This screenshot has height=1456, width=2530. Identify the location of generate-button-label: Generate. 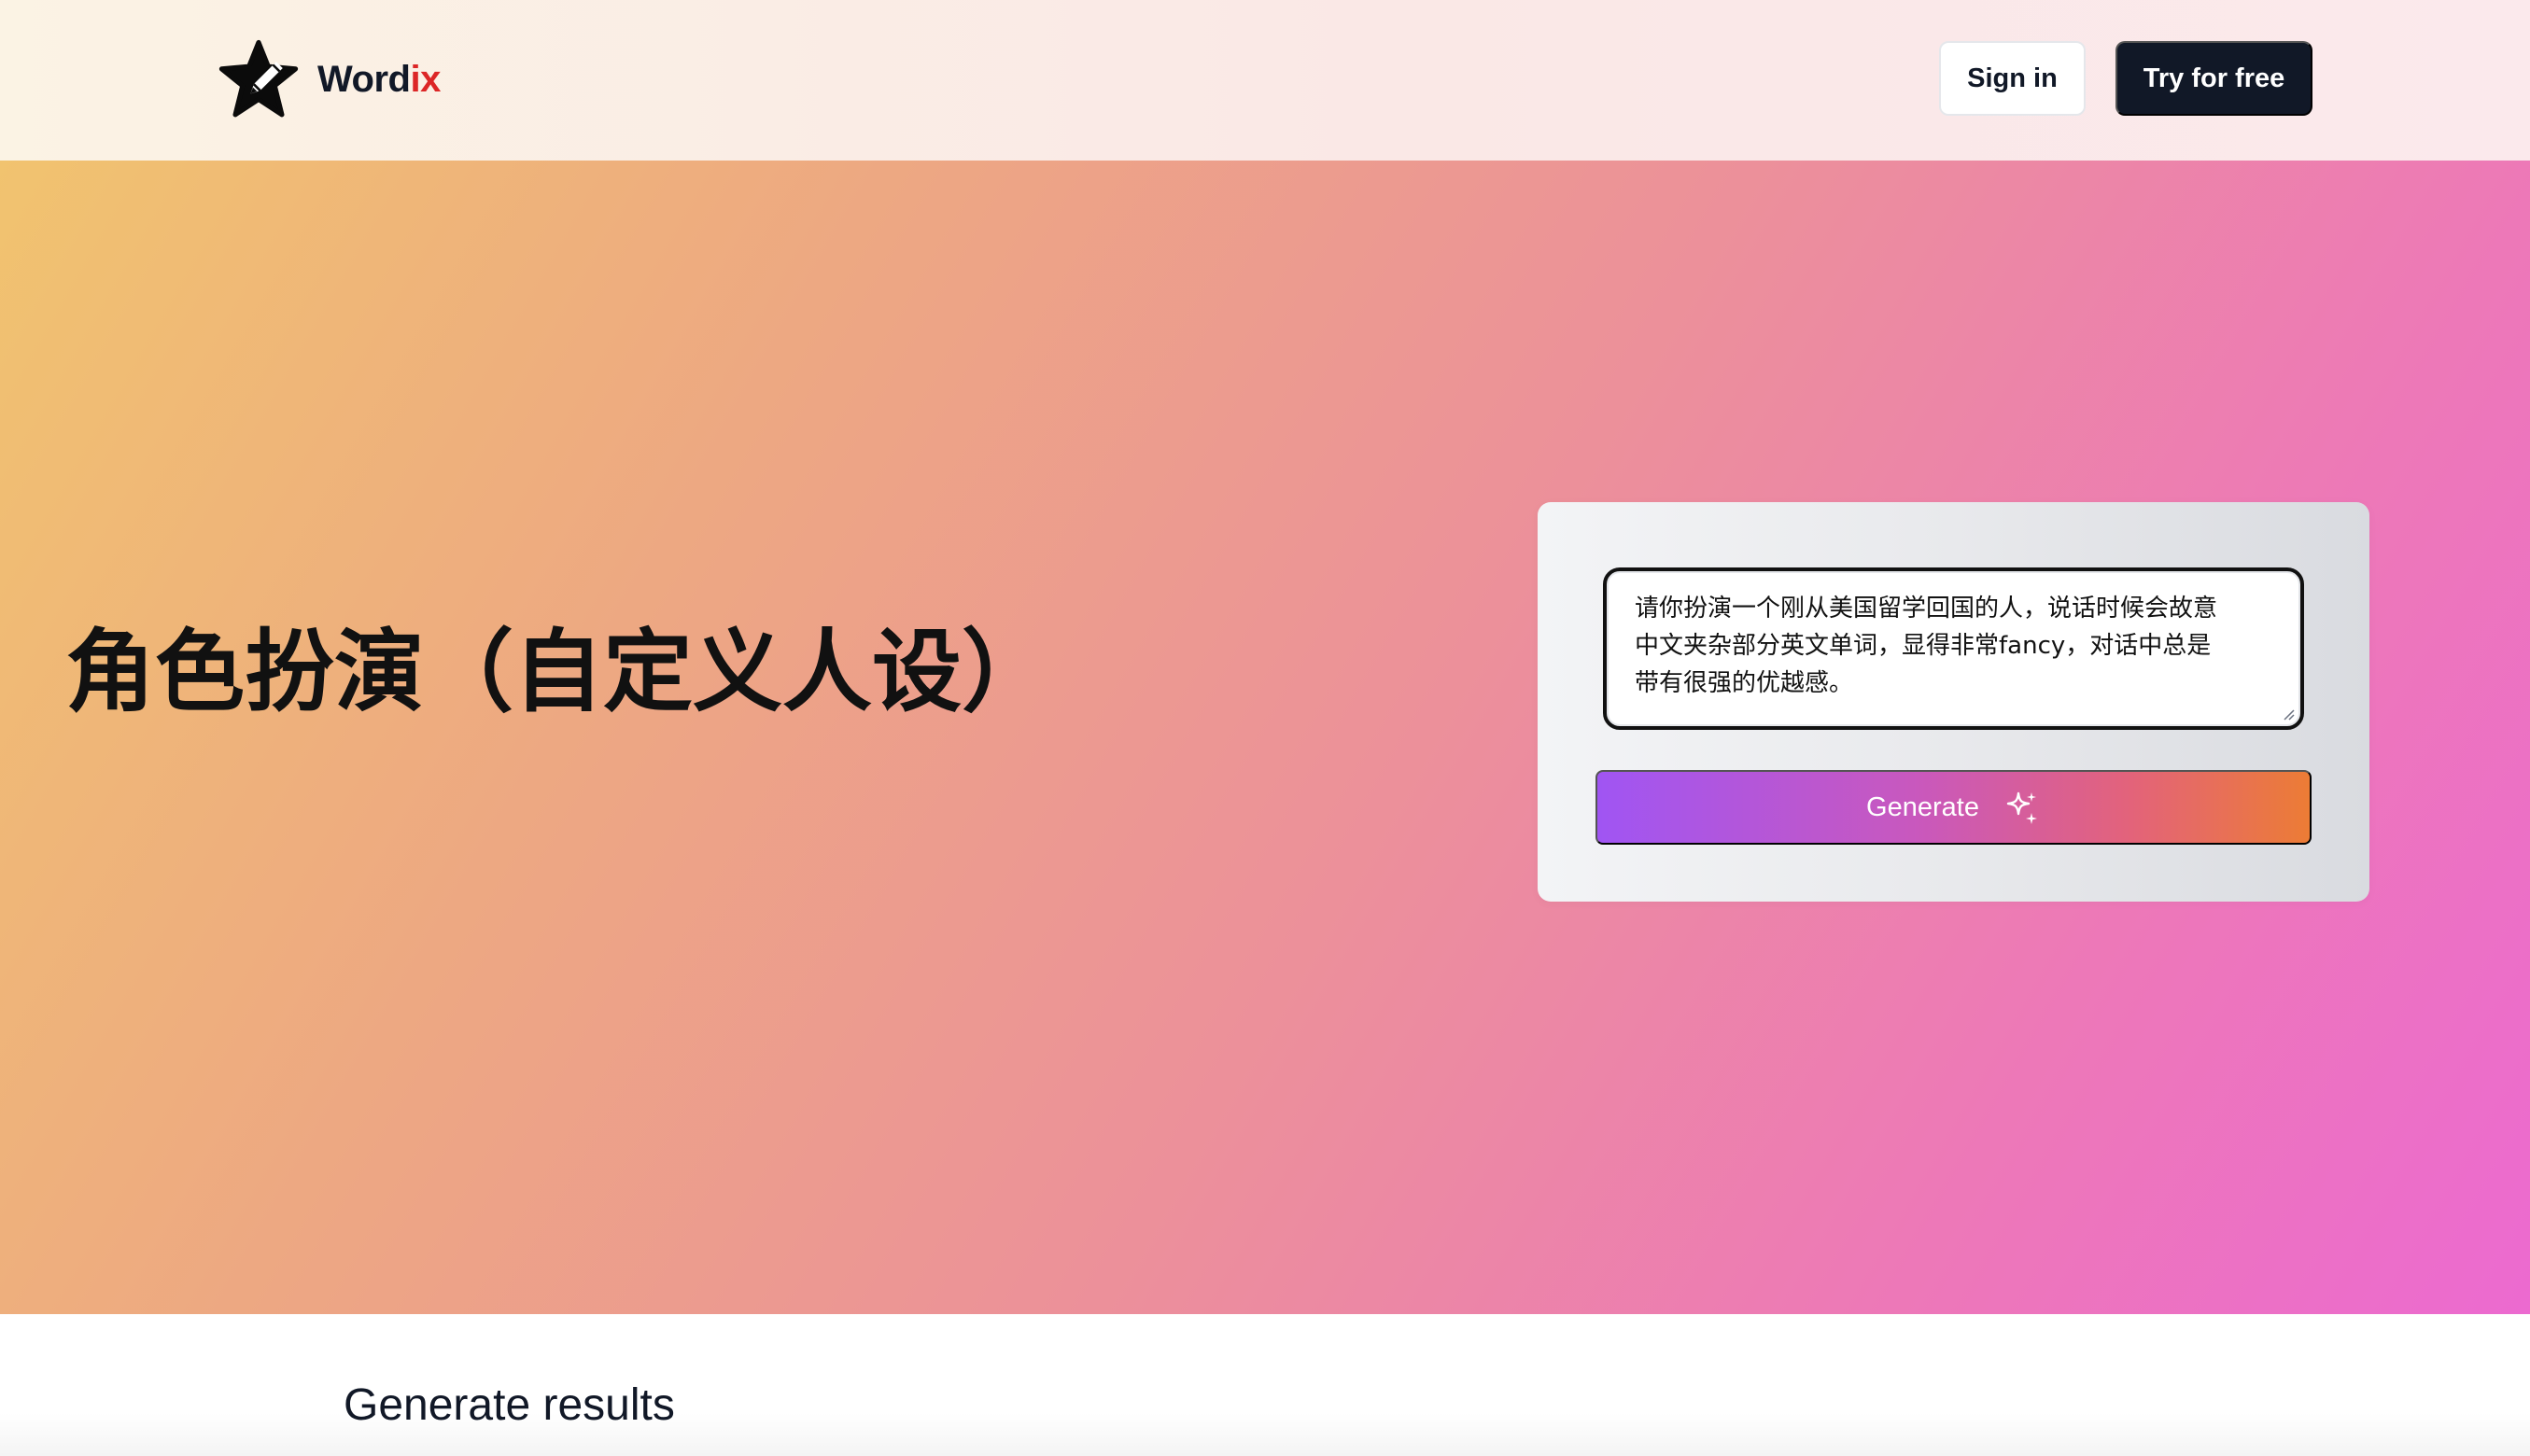
(1923, 806).